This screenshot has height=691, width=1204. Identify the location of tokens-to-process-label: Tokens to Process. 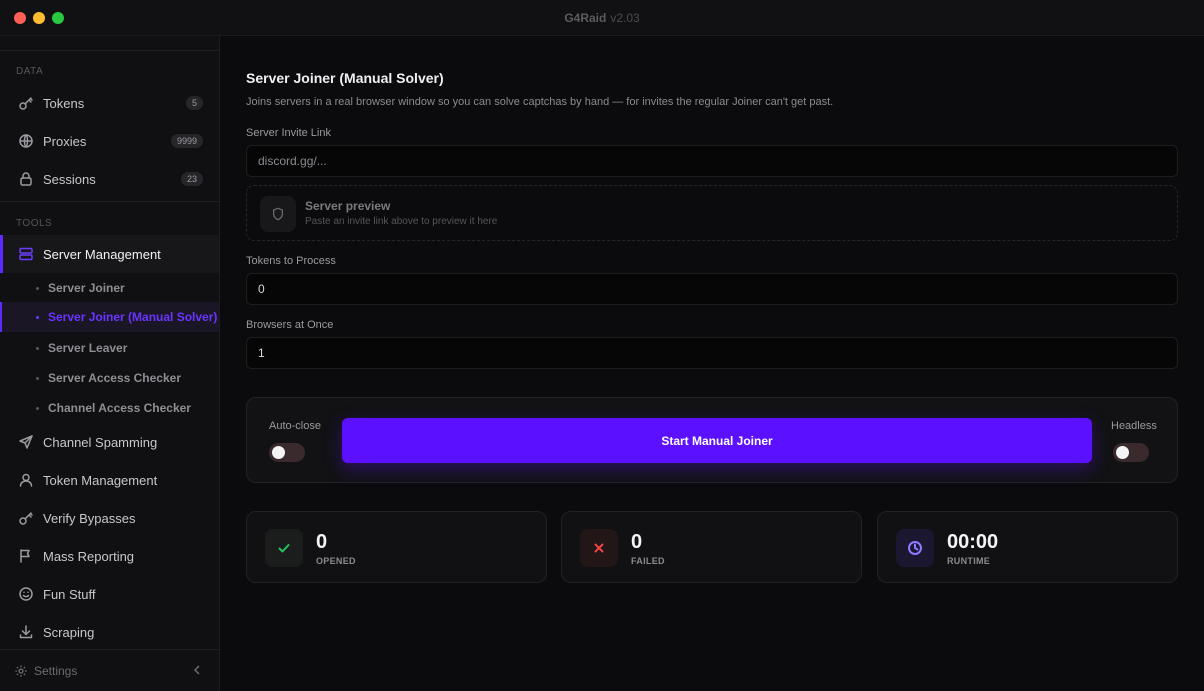
(291, 261).